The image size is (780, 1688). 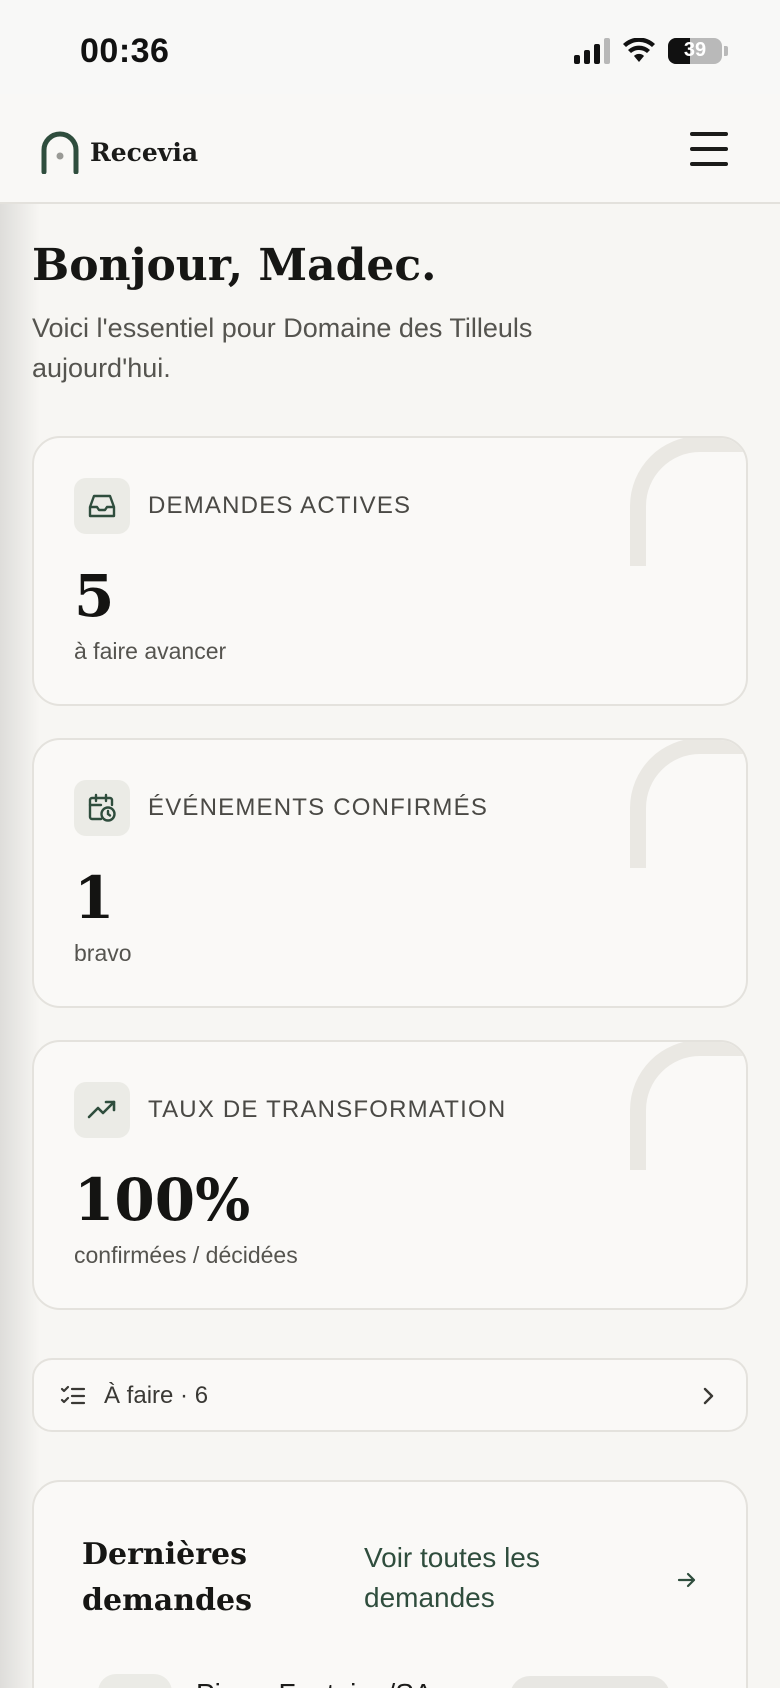 I want to click on calendar-clock-icon, so click(x=102, y=808).